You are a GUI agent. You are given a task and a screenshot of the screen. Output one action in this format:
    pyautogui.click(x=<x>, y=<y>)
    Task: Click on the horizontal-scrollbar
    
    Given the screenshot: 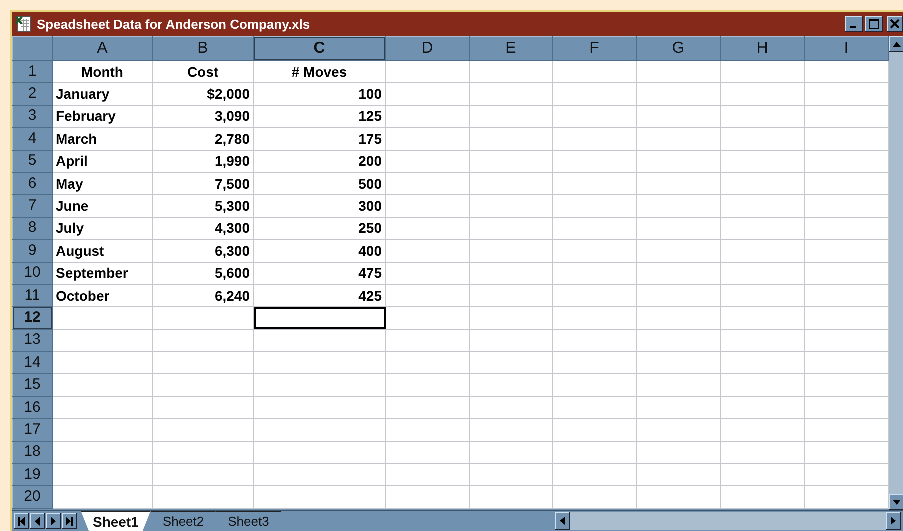 What is the action you would take?
    pyautogui.click(x=728, y=521)
    